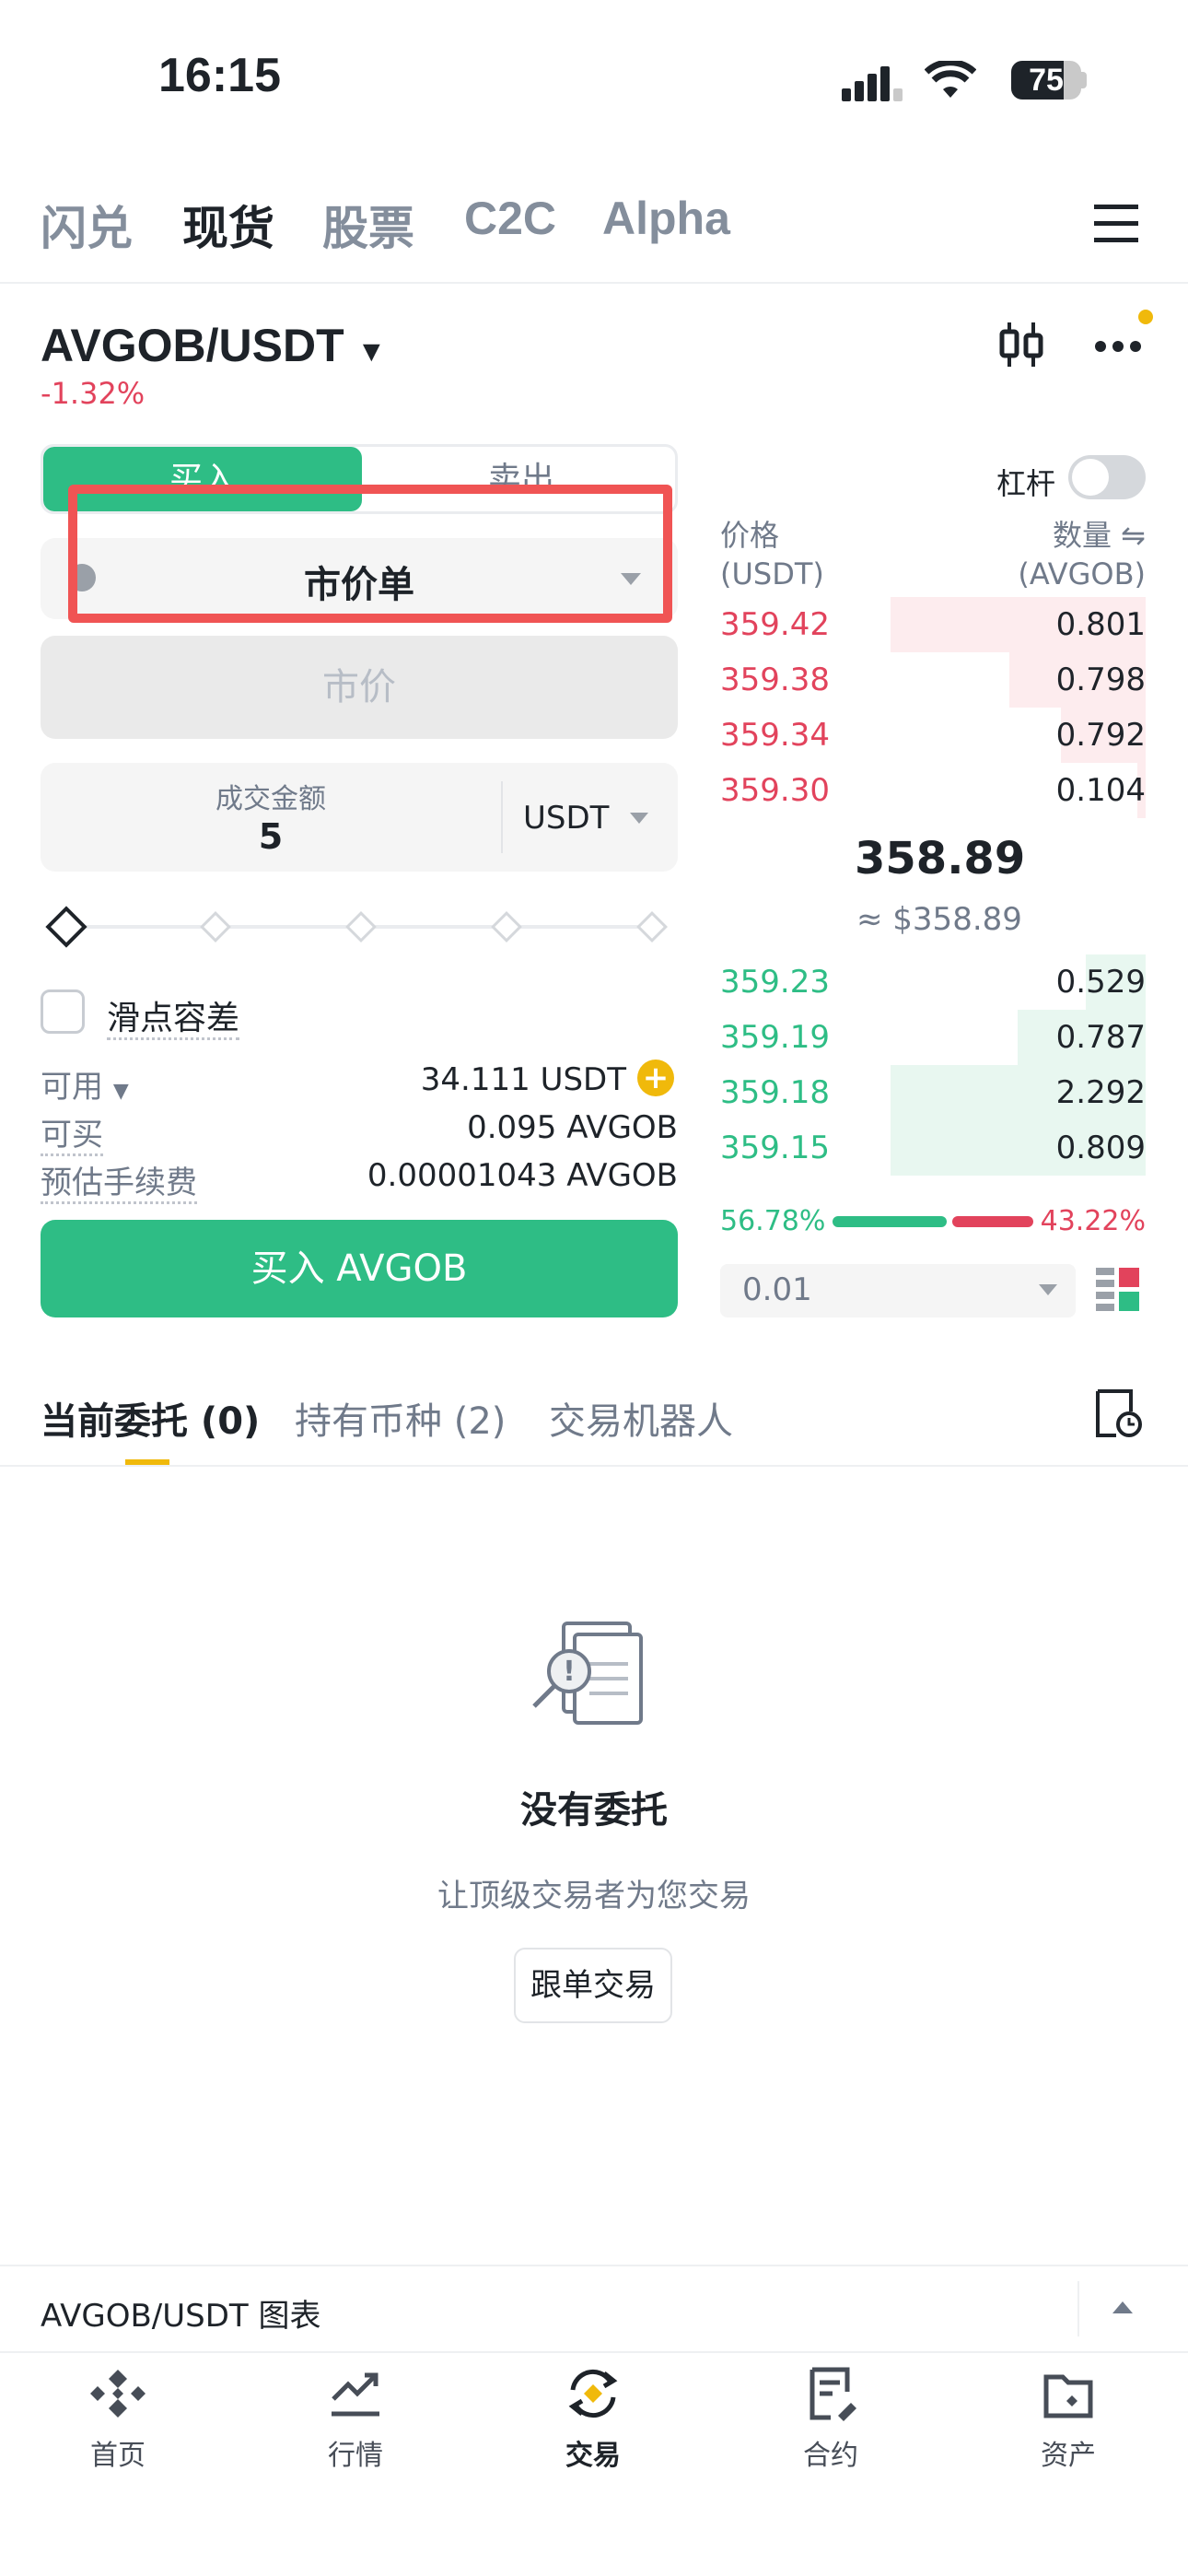  What do you see at coordinates (1021, 346) in the screenshot?
I see `candlestick-icon` at bounding box center [1021, 346].